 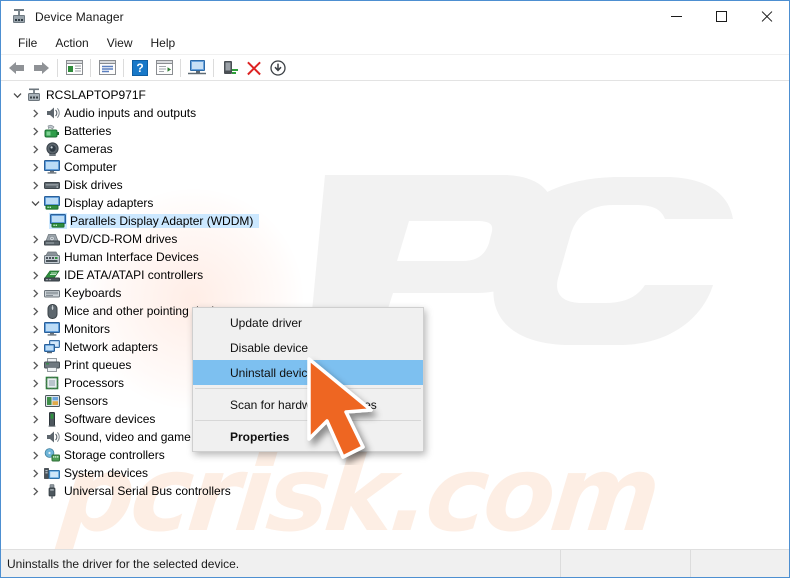 What do you see at coordinates (71, 43) in the screenshot?
I see `menu-action: Action` at bounding box center [71, 43].